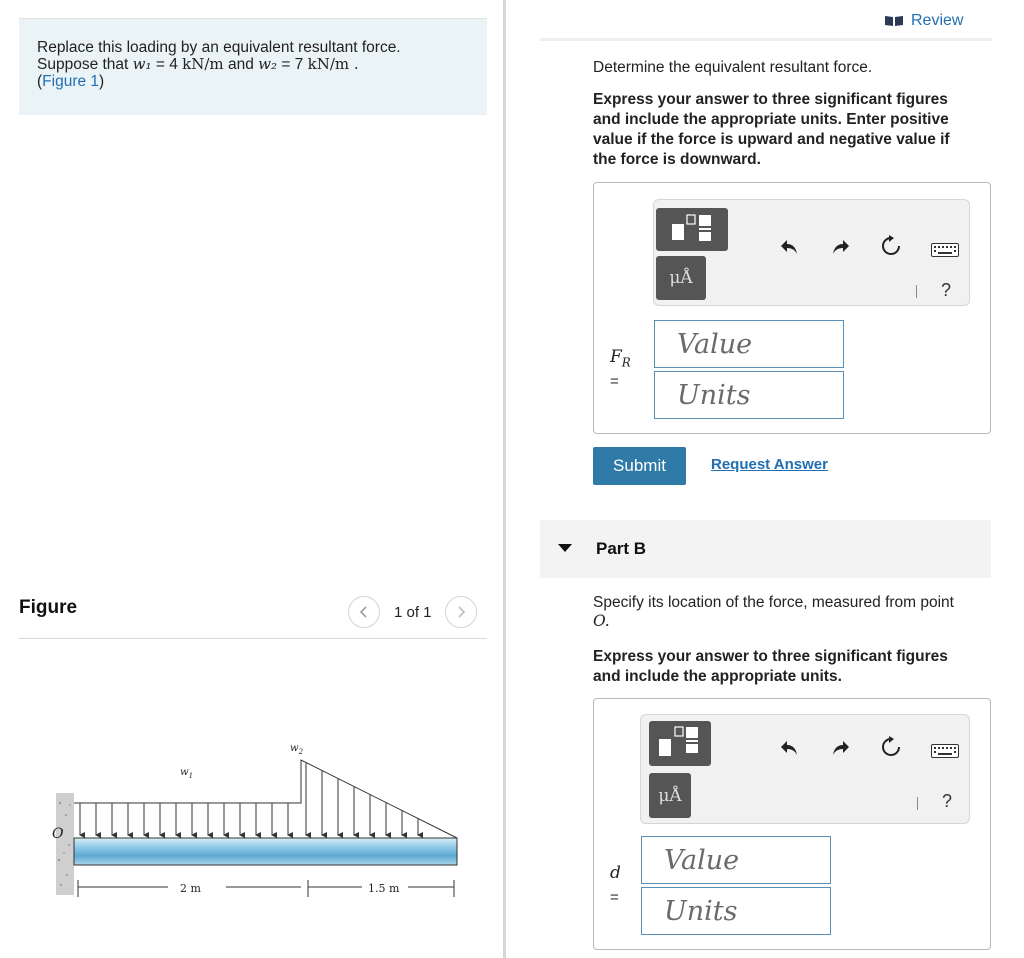  What do you see at coordinates (565, 548) in the screenshot?
I see `caret-down-icon` at bounding box center [565, 548].